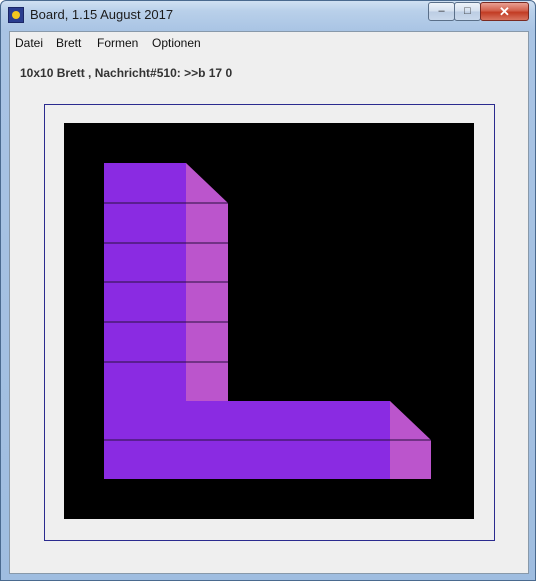 This screenshot has width=536, height=581. I want to click on maximize-button: □, so click(467, 11).